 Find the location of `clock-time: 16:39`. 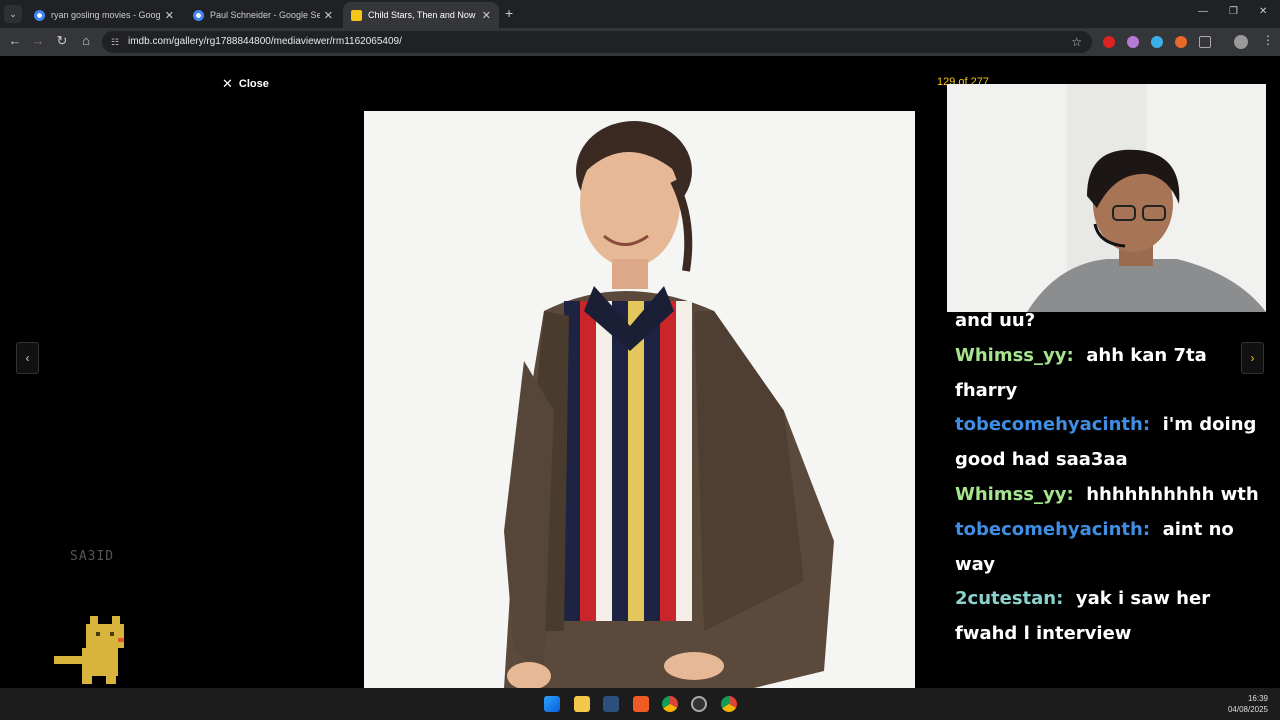

clock-time: 16:39 is located at coordinates (1257, 698).